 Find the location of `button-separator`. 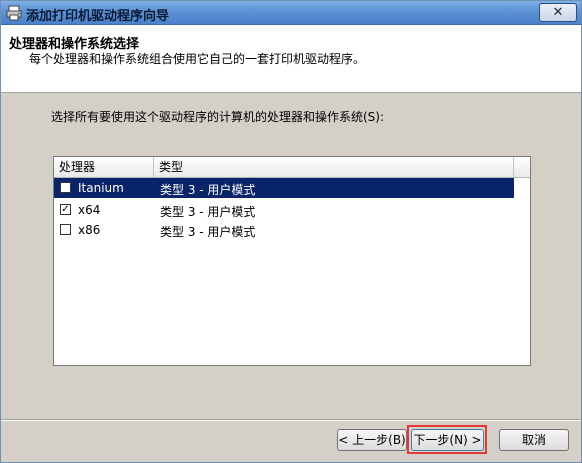

button-separator is located at coordinates (291, 420).